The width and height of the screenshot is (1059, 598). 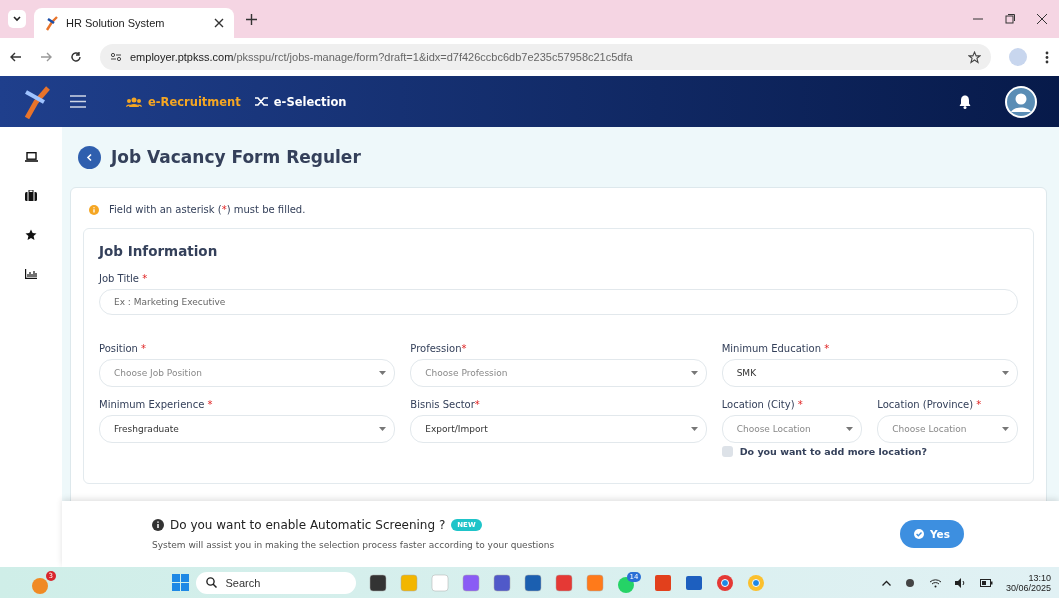 I want to click on select-field: SMK, so click(x=869, y=373).